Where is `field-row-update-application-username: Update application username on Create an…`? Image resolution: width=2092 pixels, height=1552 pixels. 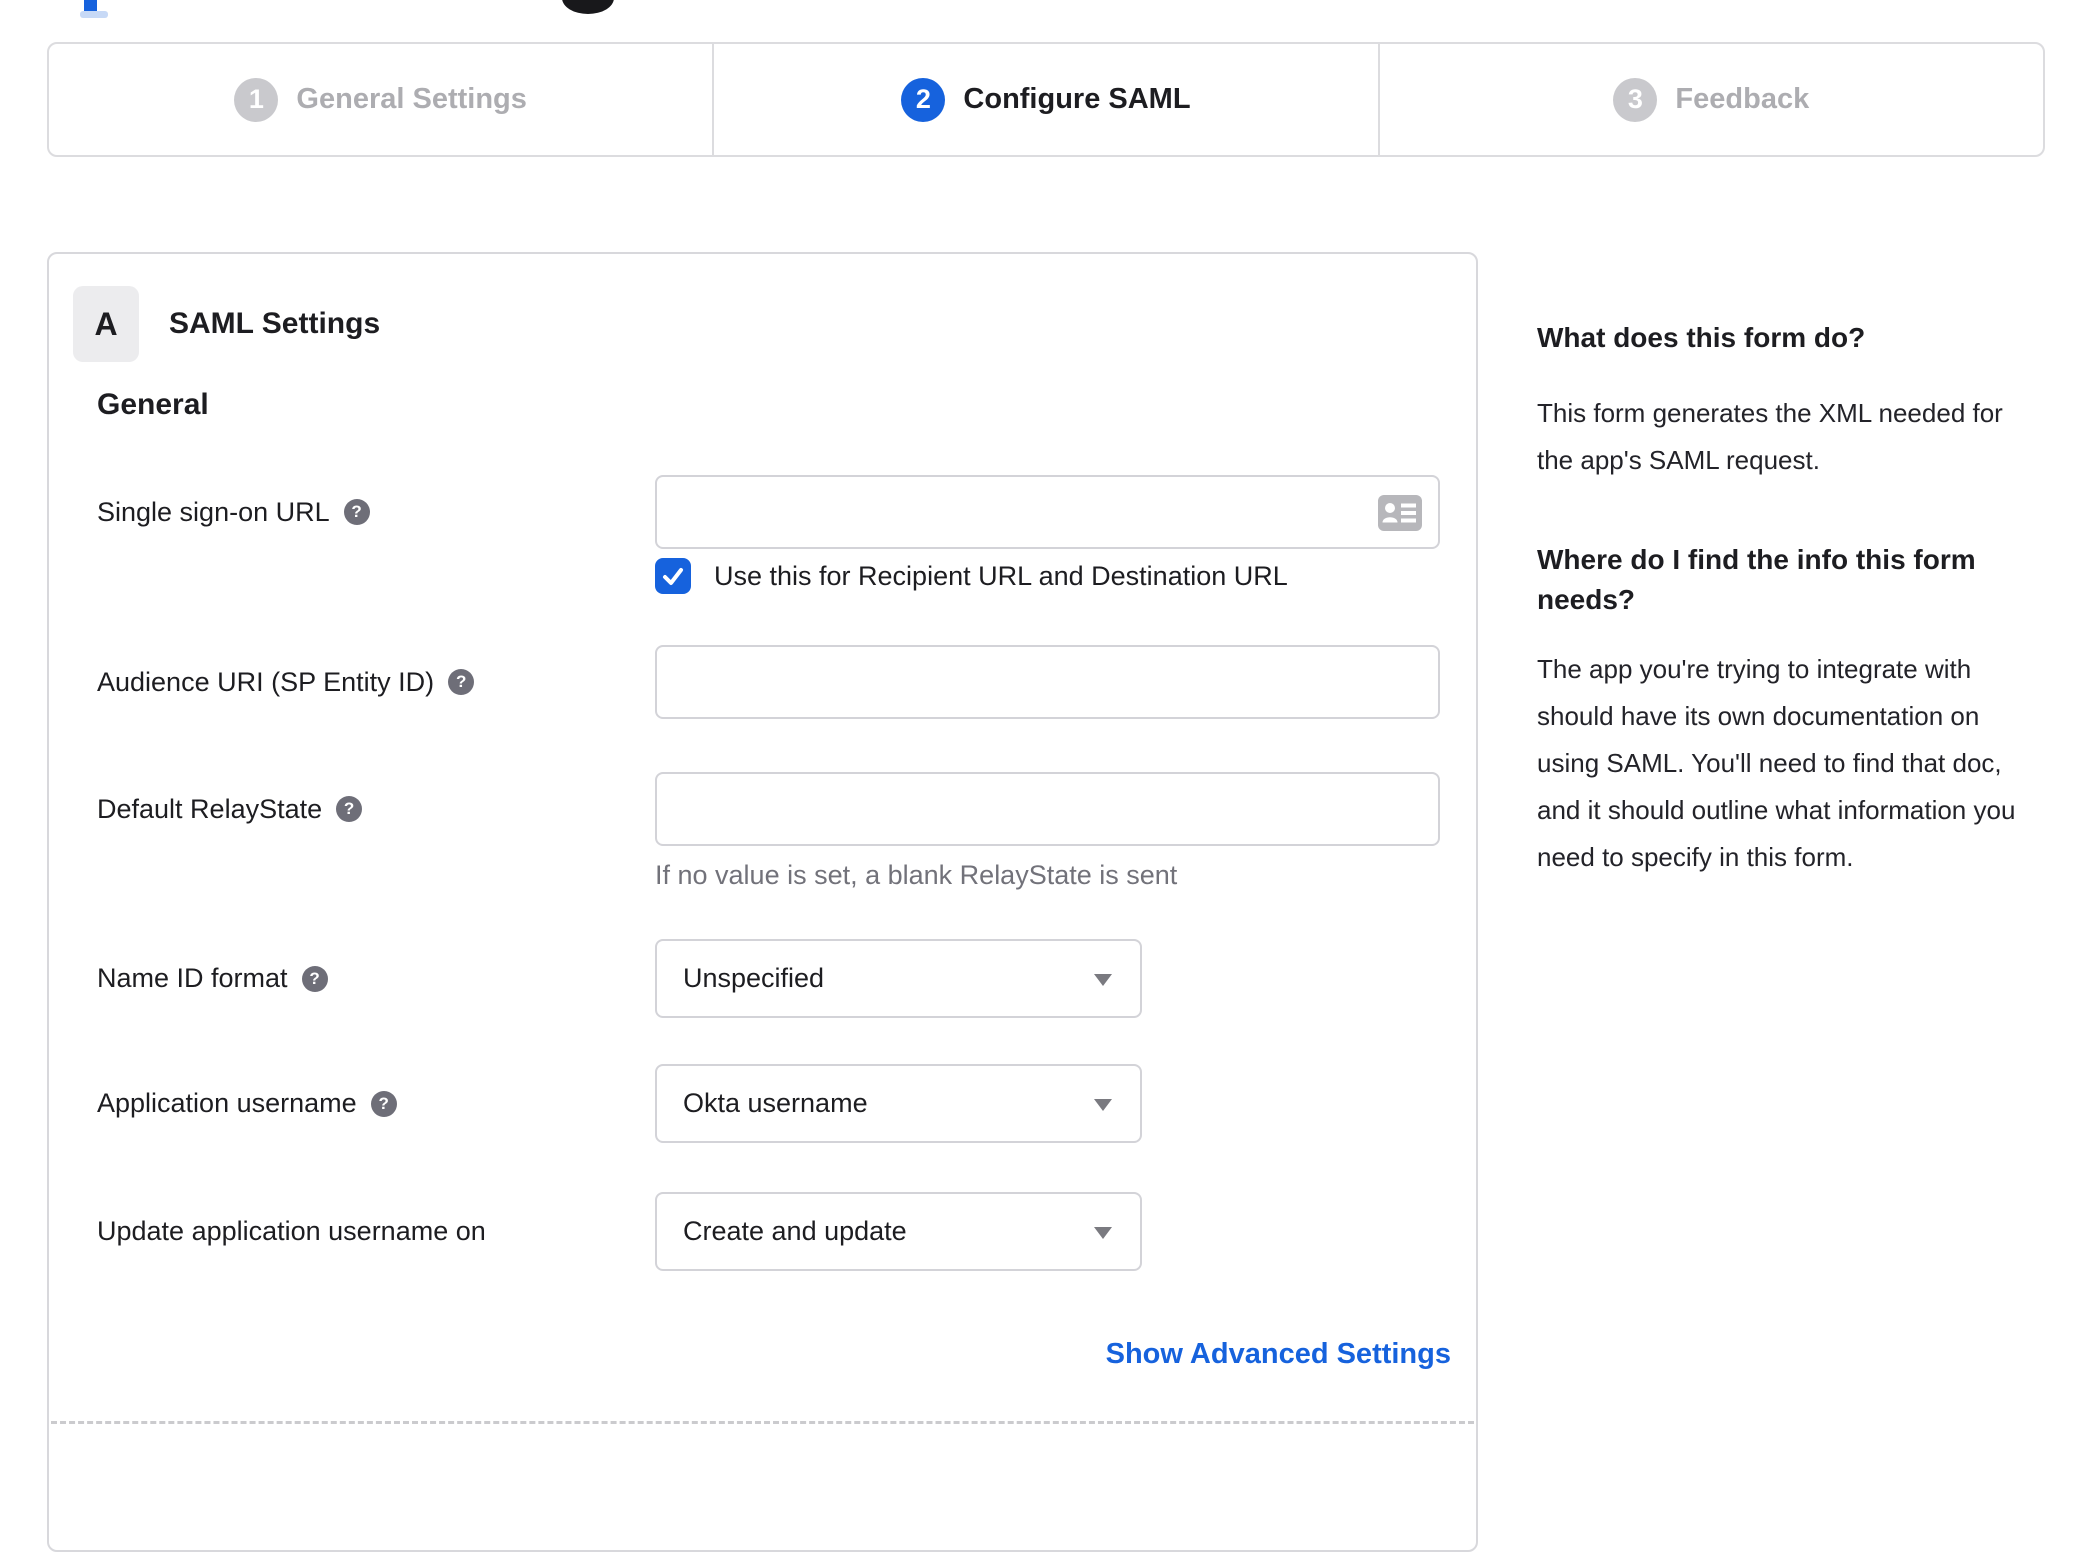
field-row-update-application-username: Update application username on Create an… is located at coordinates (769, 1231).